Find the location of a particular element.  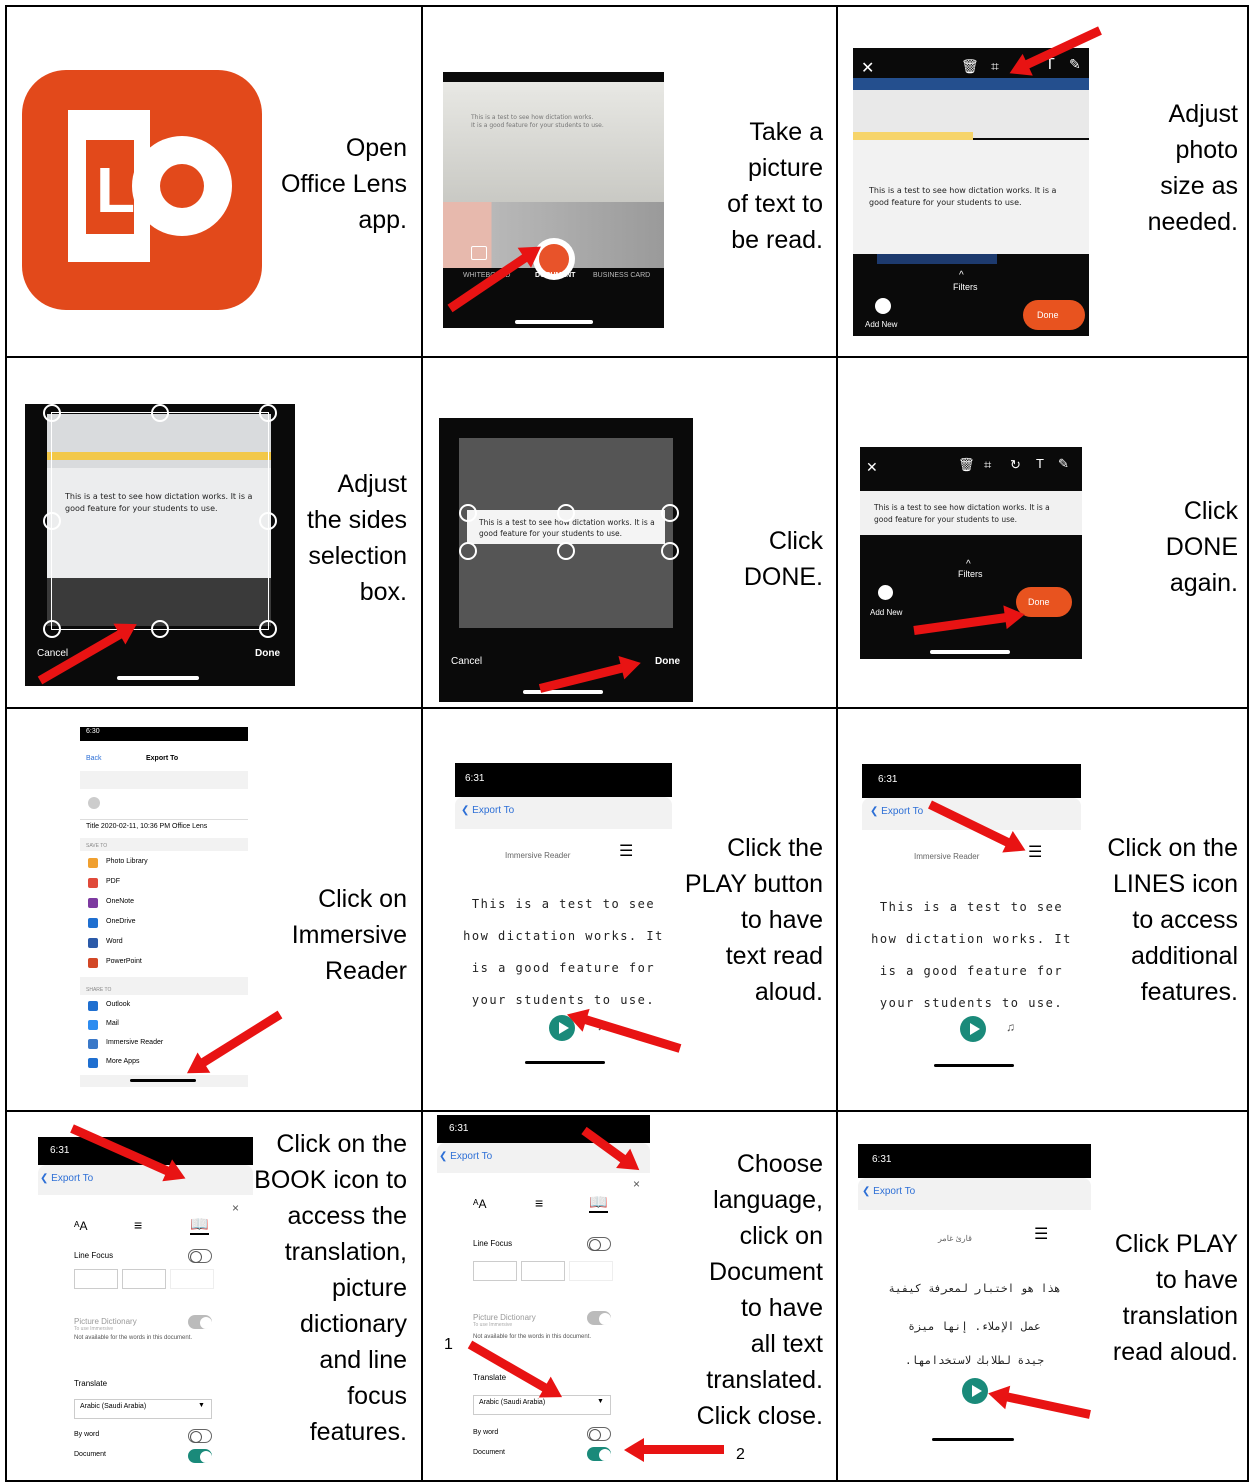

share-item-more-apps: More Apps is located at coordinates (164, 1063).